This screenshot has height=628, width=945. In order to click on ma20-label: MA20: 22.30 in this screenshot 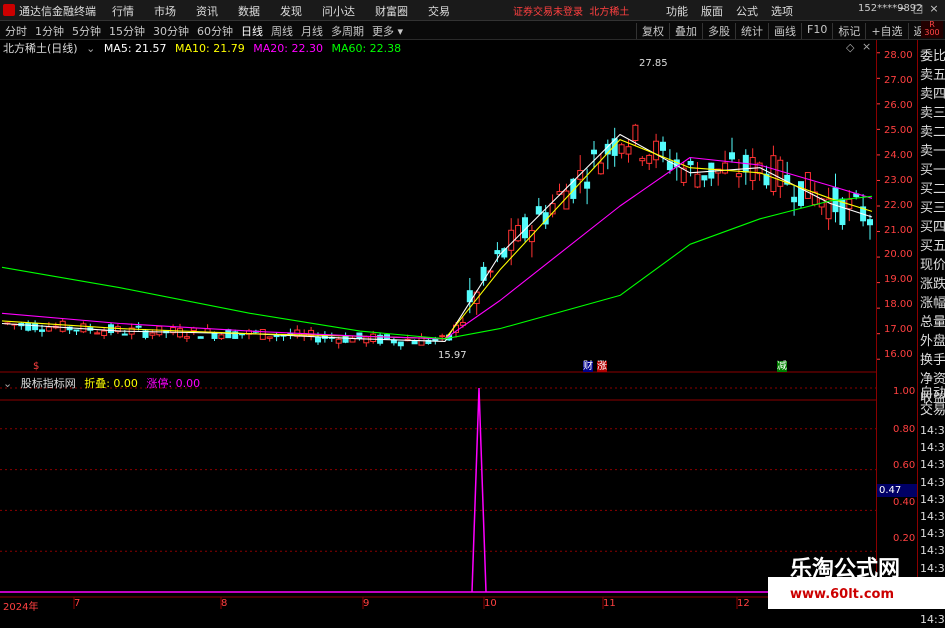, I will do `click(288, 48)`.